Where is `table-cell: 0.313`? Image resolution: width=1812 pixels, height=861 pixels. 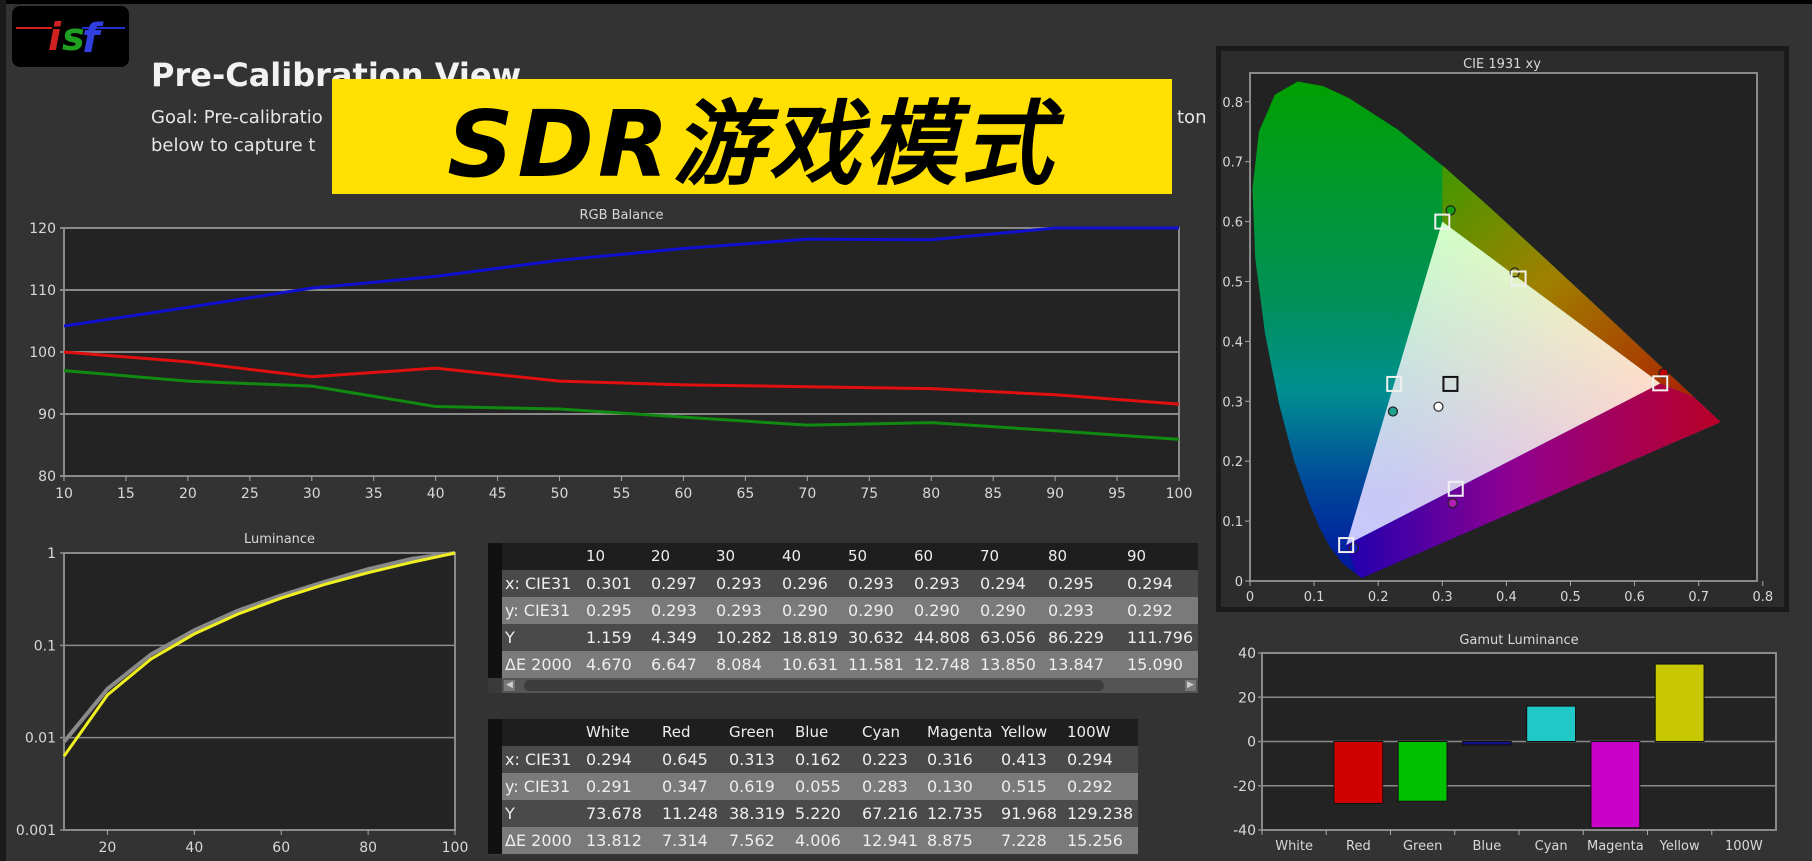 table-cell: 0.313 is located at coordinates (752, 759).